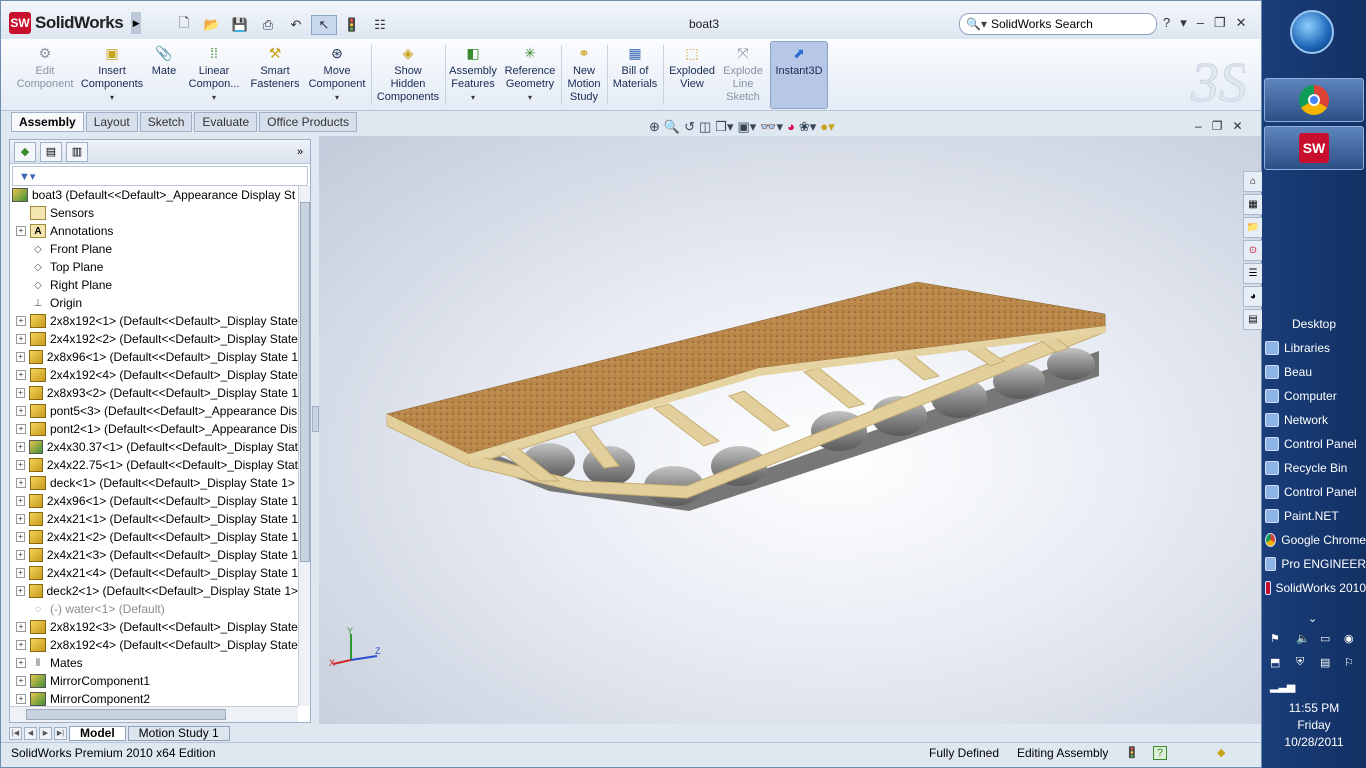 The image size is (1366, 768). What do you see at coordinates (1303, 638) in the screenshot?
I see `volume-icon: 🔈` at bounding box center [1303, 638].